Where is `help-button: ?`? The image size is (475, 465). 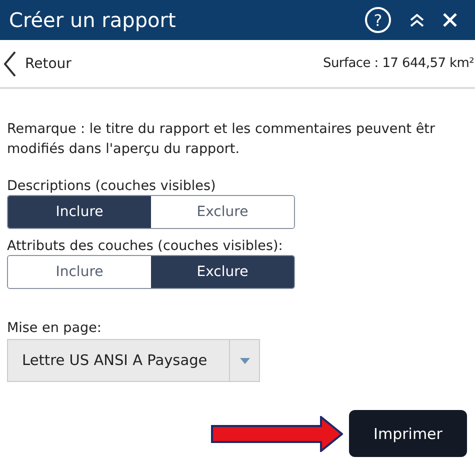 help-button: ? is located at coordinates (378, 20).